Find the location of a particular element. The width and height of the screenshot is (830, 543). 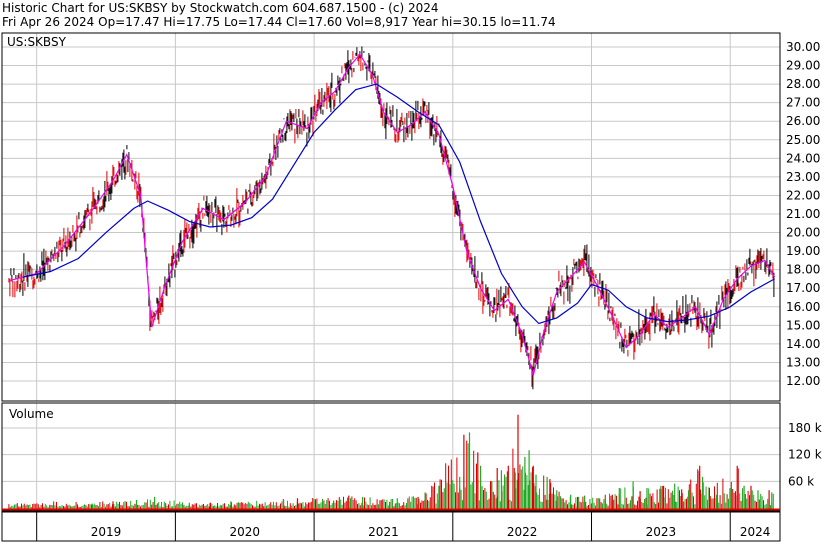

price-tick-label: 15.00 is located at coordinates (803, 325).